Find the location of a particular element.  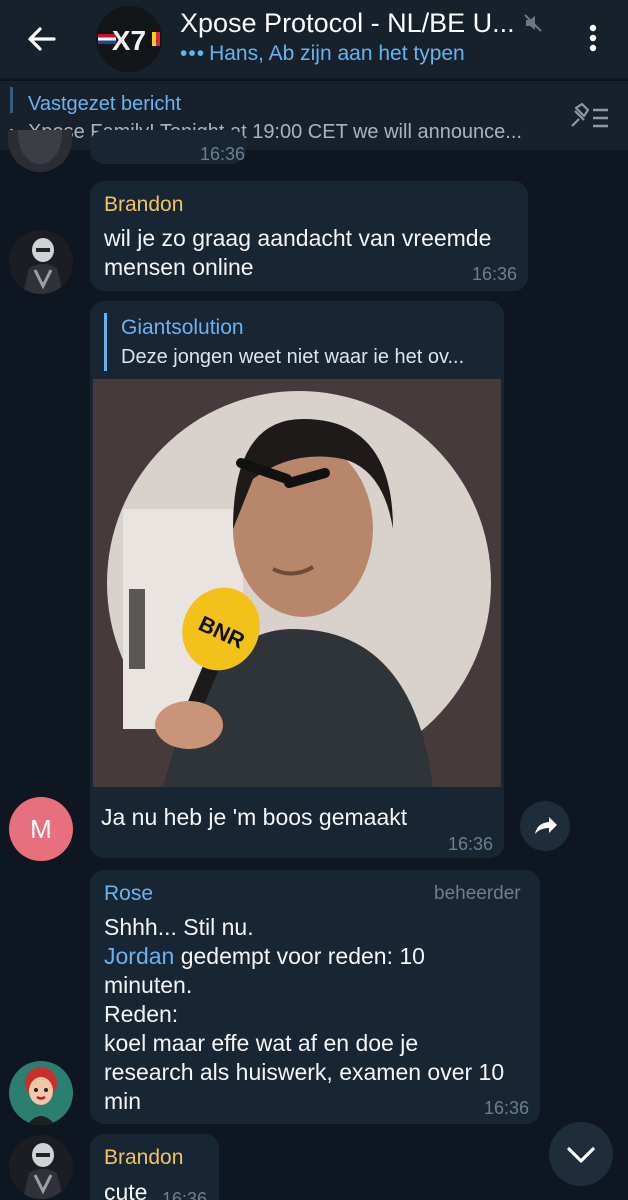

mention-link: Jordan is located at coordinates (139, 956).